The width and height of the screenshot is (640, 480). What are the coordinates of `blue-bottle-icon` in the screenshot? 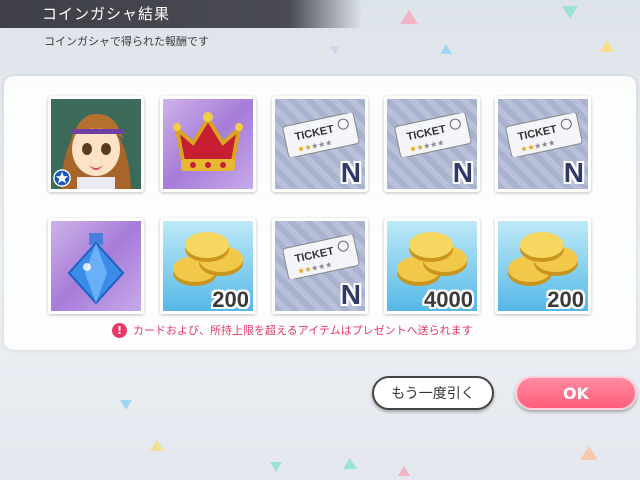 It's located at (96, 269).